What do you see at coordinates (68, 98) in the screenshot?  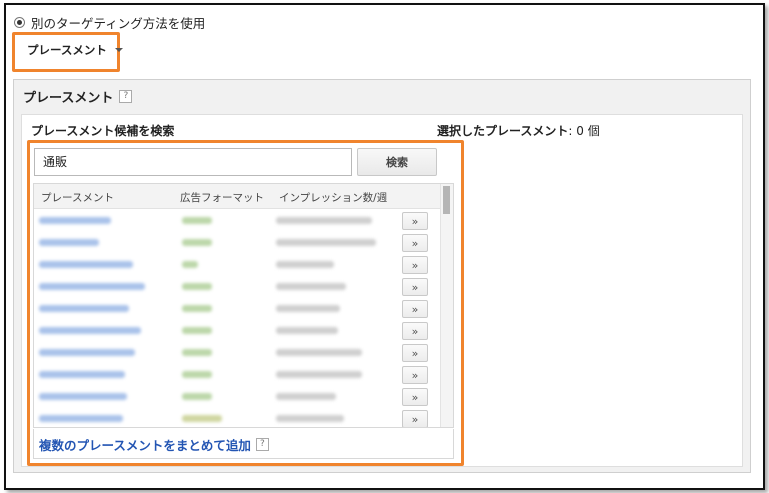 I see `panel-title-text: プレースメント` at bounding box center [68, 98].